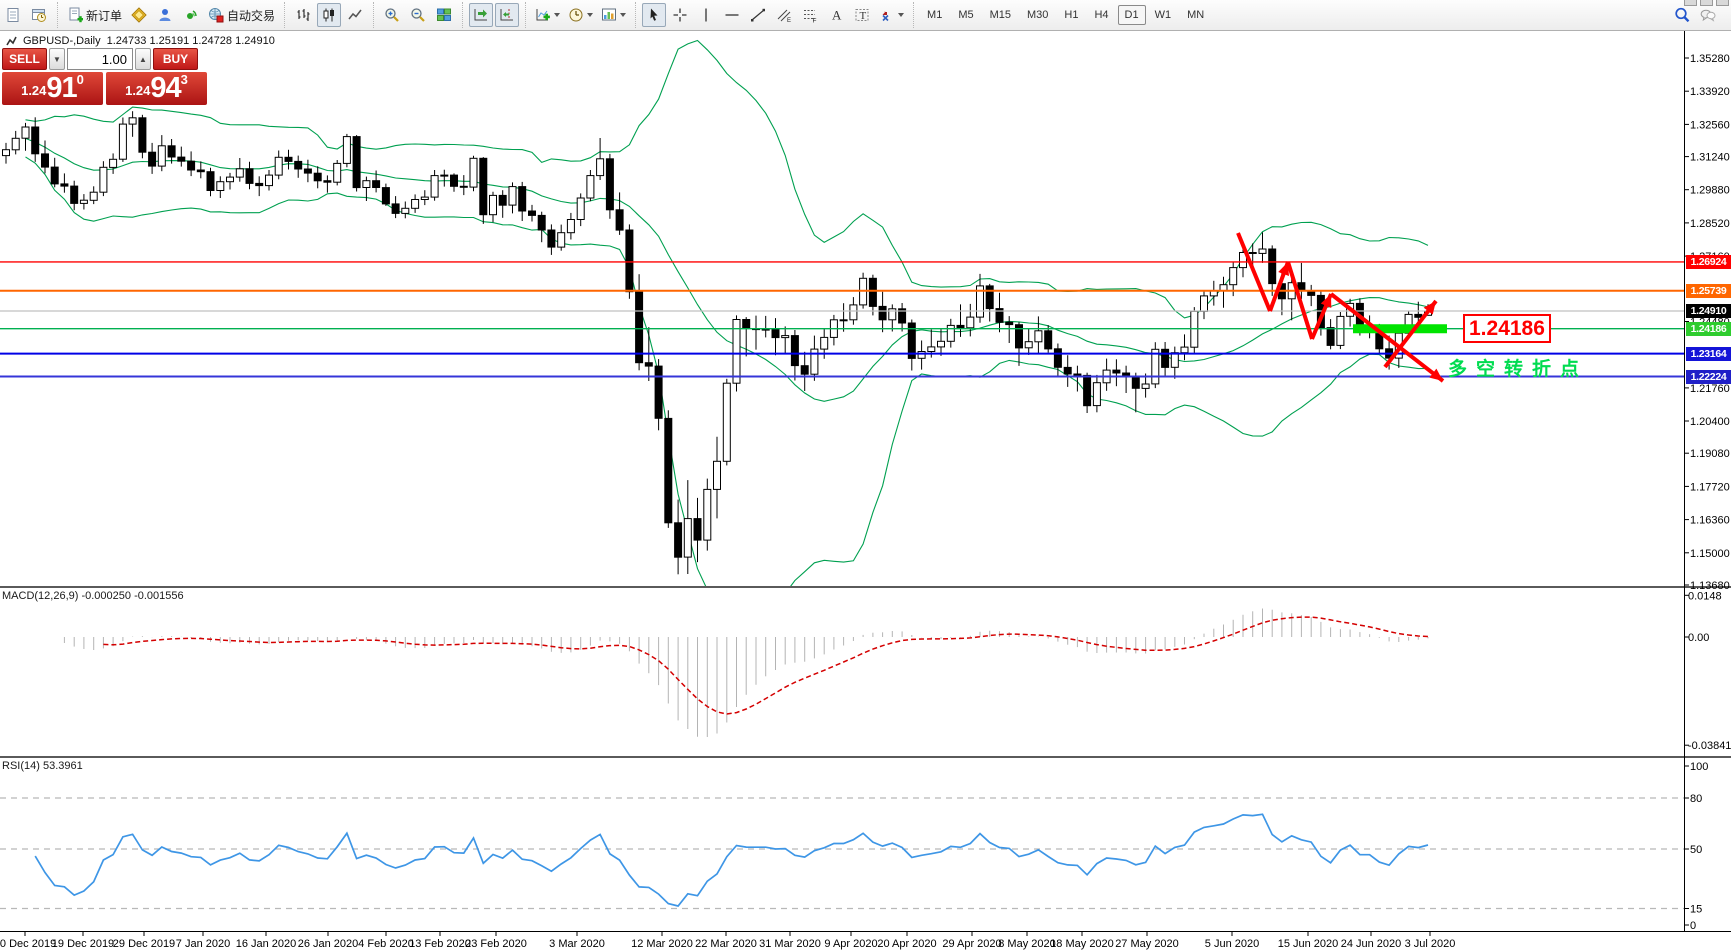  What do you see at coordinates (1710, 487) in the screenshot?
I see `svg-text: 1.17720` at bounding box center [1710, 487].